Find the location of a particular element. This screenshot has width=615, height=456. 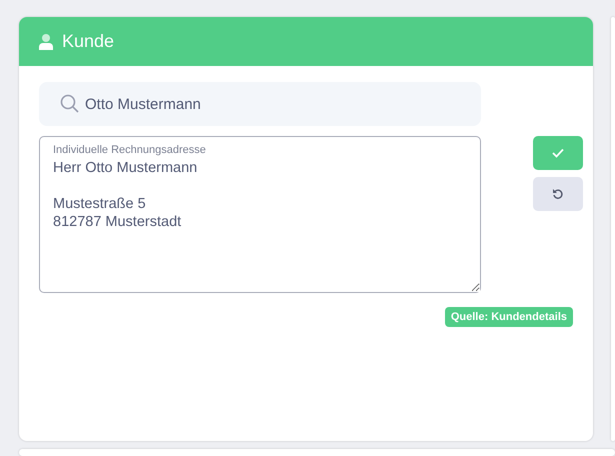

field-label: Individuelle Rechnungsadresse is located at coordinates (130, 150).